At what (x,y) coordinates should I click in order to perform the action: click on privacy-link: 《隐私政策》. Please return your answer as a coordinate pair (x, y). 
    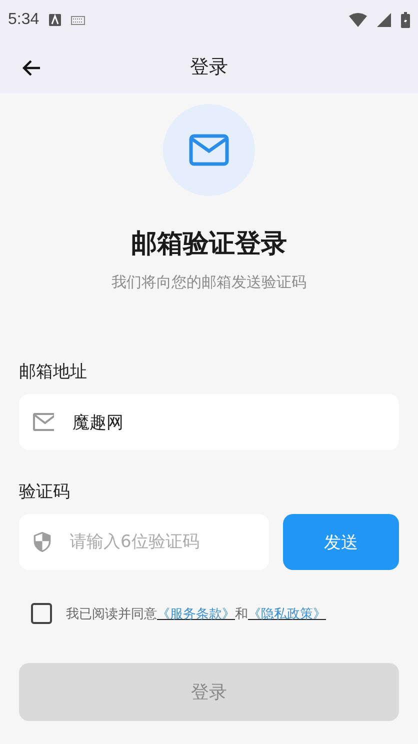
    Looking at the image, I should click on (287, 614).